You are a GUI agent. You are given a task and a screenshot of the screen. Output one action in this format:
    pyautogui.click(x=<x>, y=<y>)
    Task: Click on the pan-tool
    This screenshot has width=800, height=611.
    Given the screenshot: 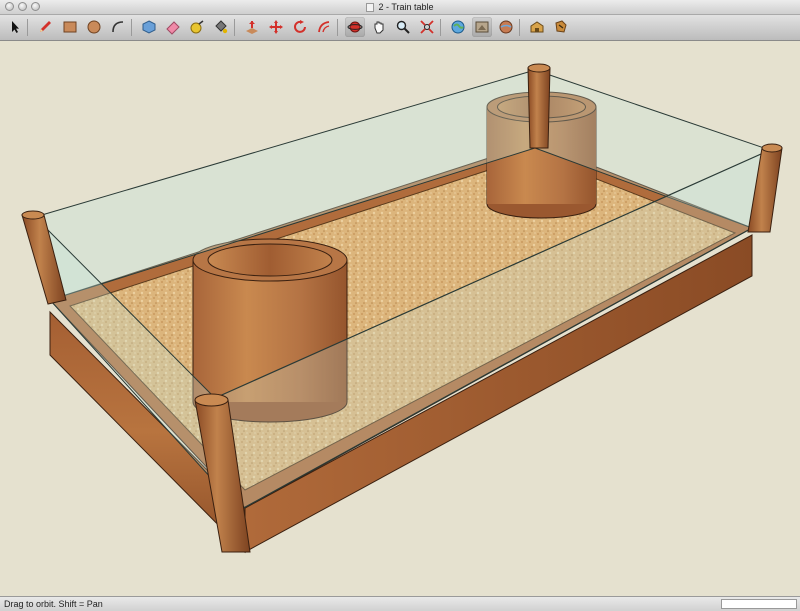 What is the action you would take?
    pyautogui.click(x=379, y=27)
    